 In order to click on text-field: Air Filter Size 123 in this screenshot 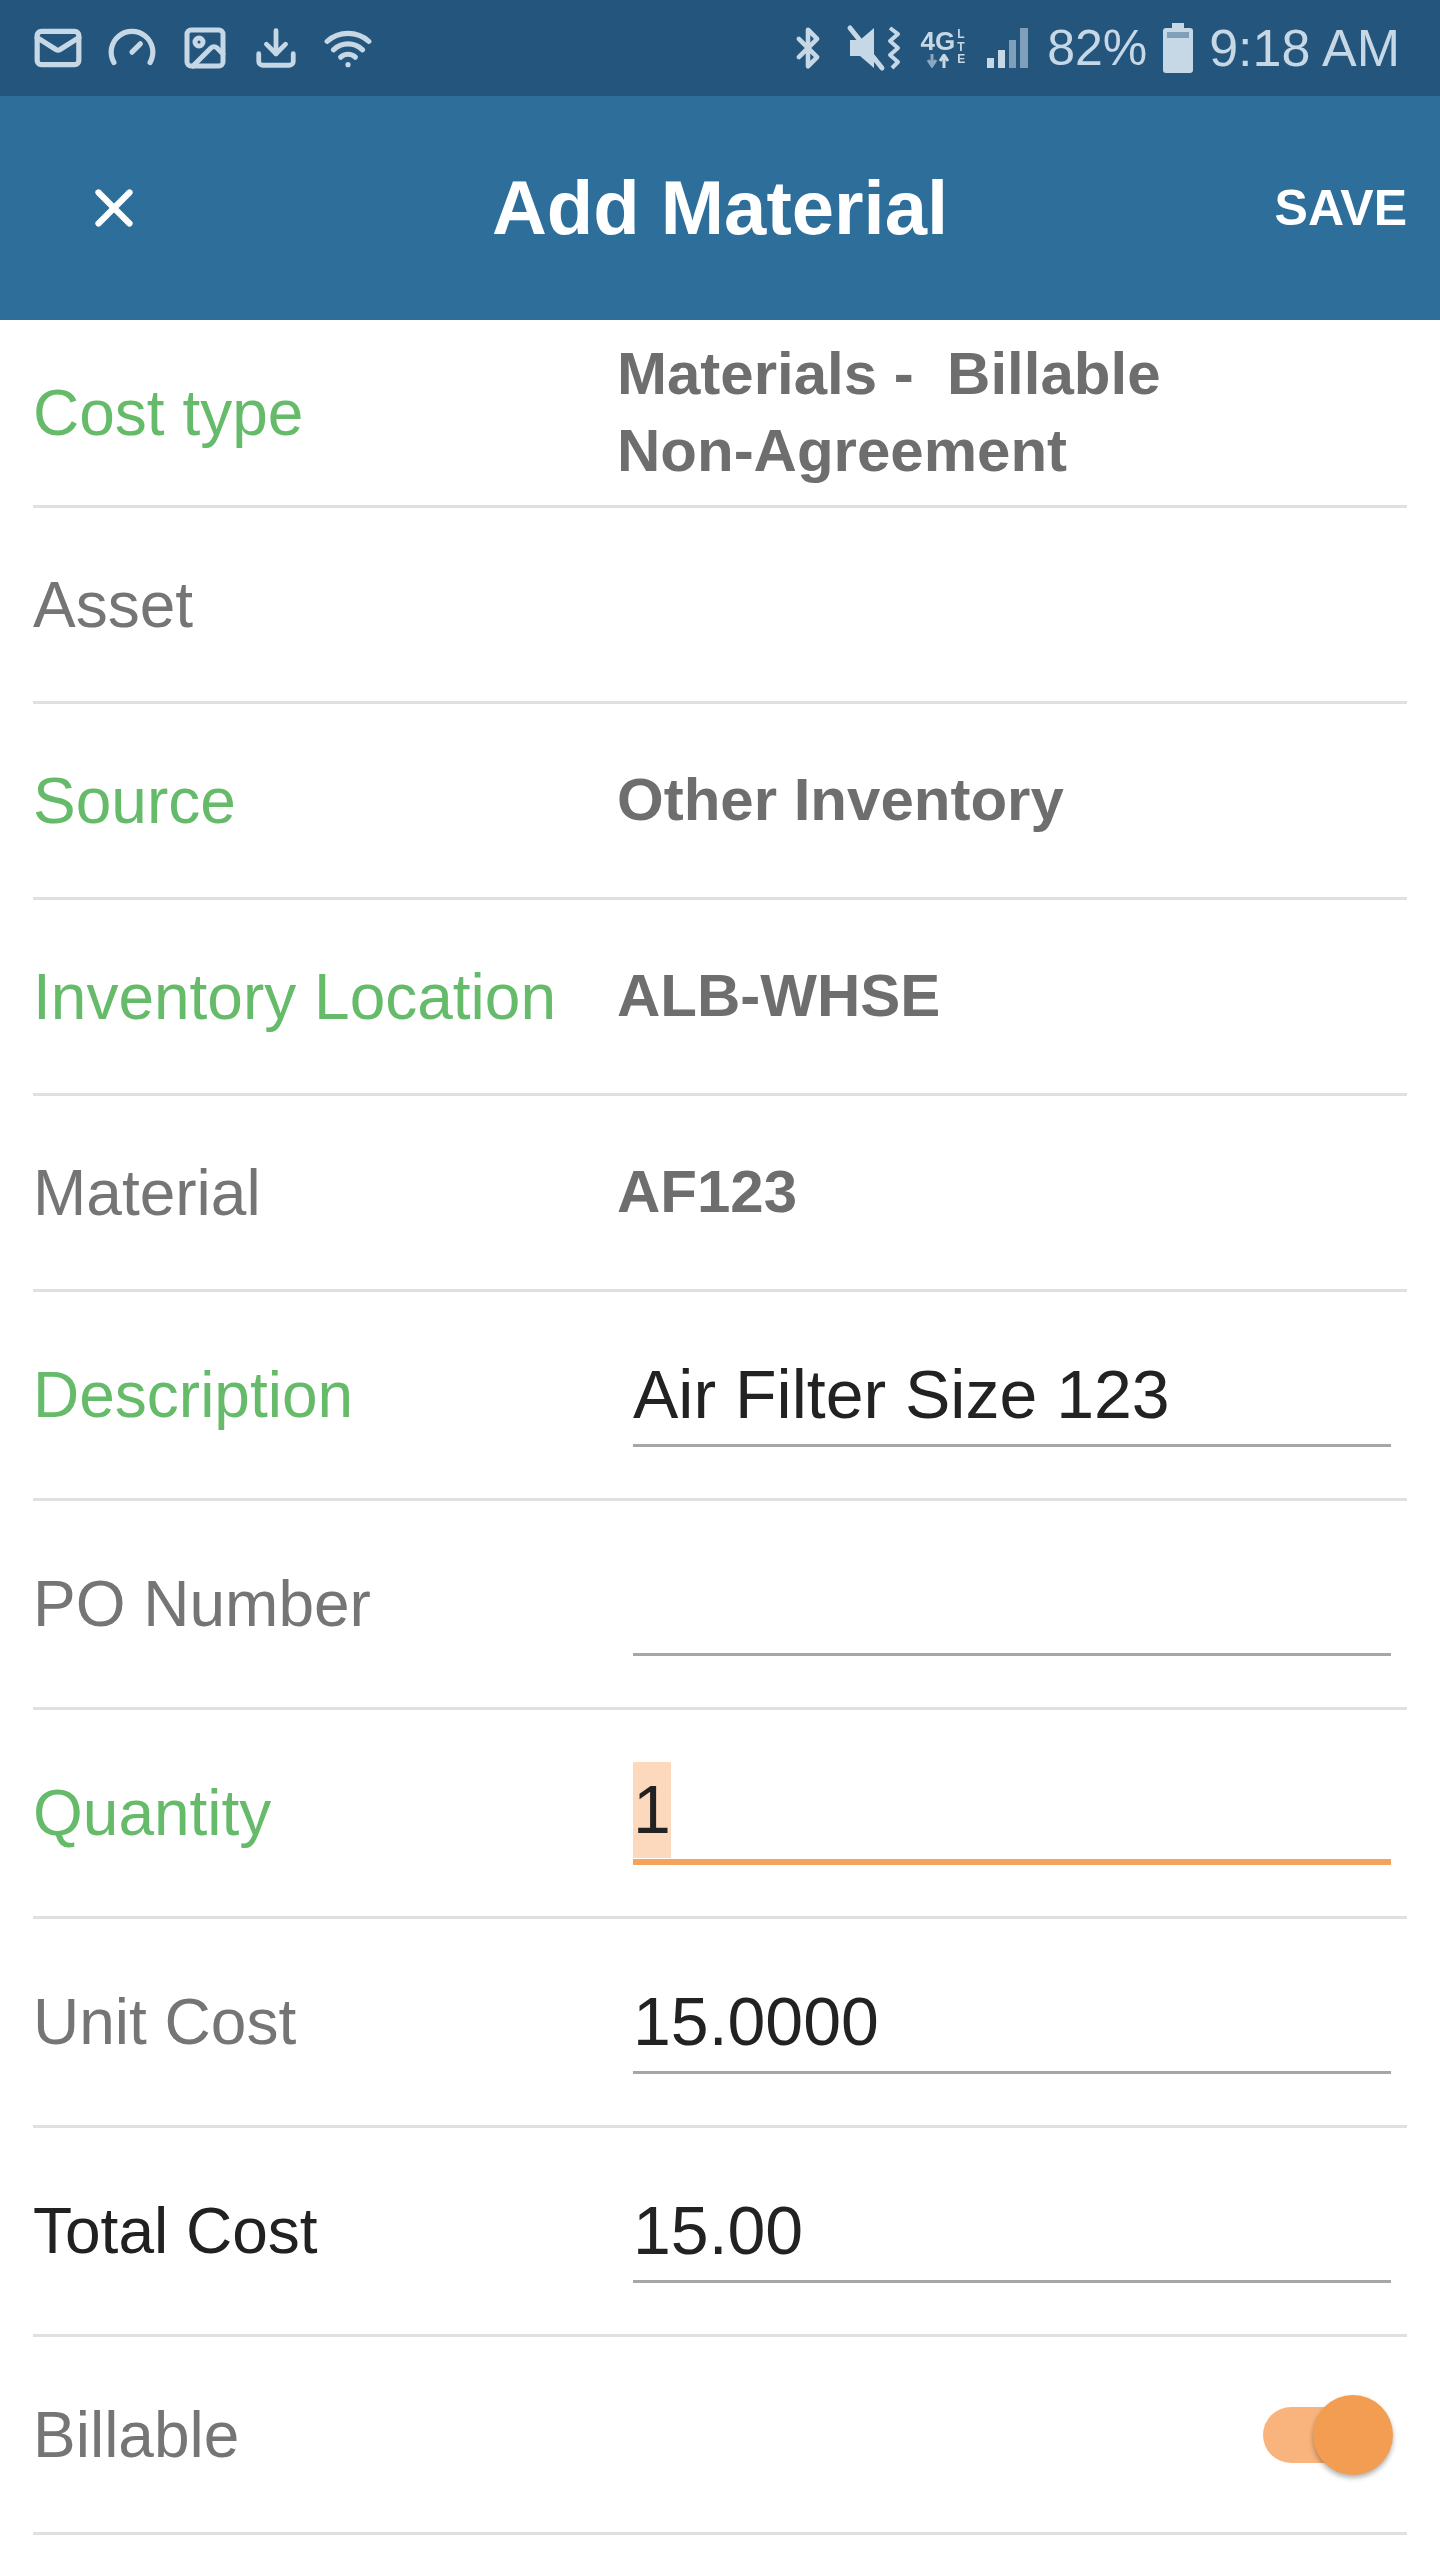, I will do `click(1012, 1395)`.